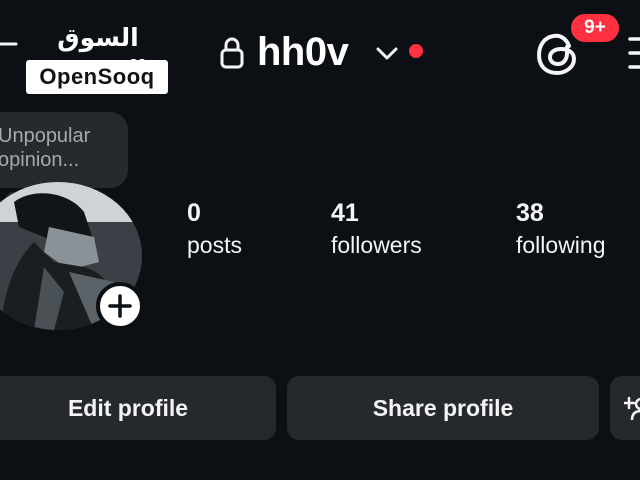 The height and width of the screenshot is (480, 640). What do you see at coordinates (345, 213) in the screenshot?
I see `followers-count: 41` at bounding box center [345, 213].